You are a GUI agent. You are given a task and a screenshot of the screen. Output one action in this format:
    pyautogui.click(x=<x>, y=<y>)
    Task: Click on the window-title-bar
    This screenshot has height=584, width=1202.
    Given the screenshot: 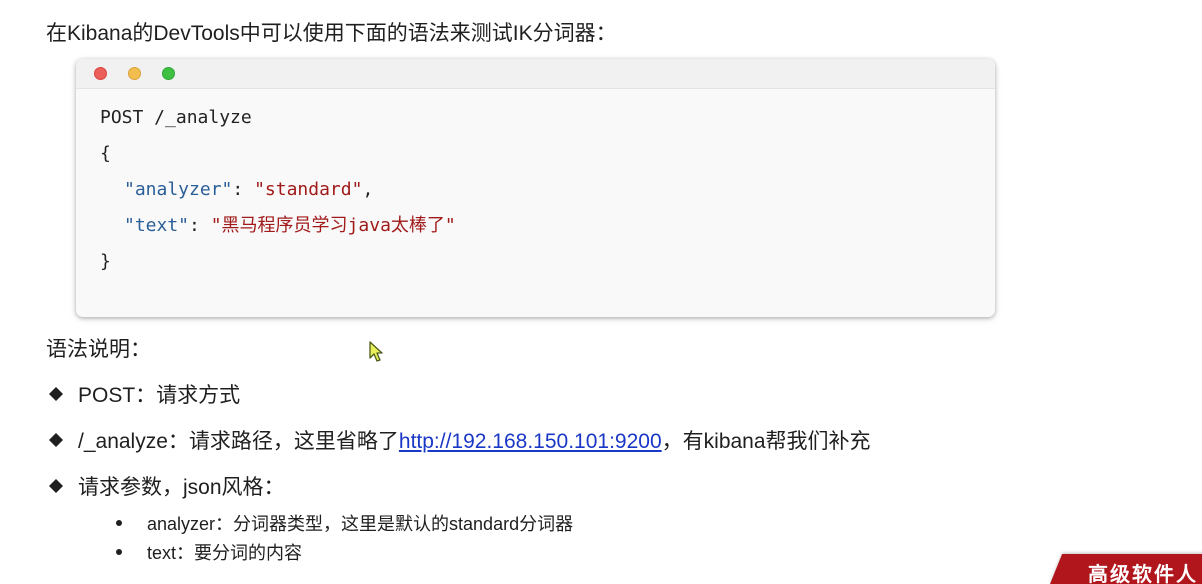 What is the action you would take?
    pyautogui.click(x=535, y=74)
    